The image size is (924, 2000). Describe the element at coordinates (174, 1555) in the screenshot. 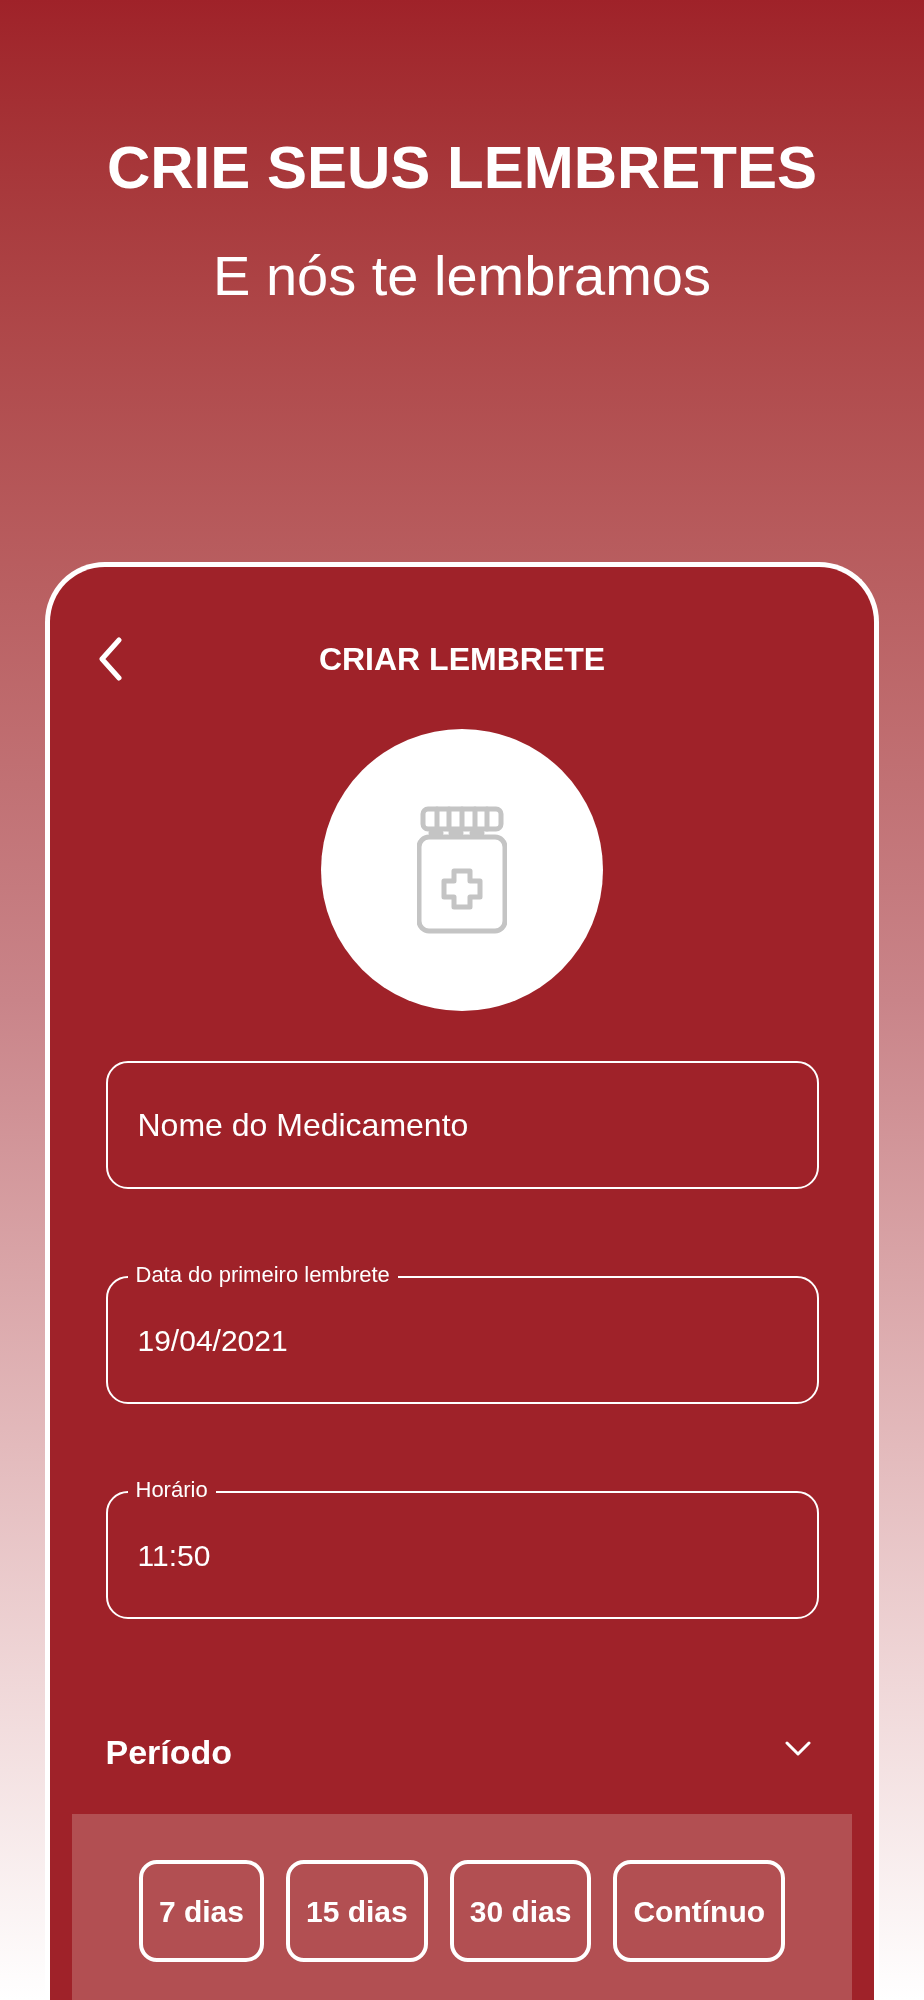

I see `field-value: 11:50` at that location.